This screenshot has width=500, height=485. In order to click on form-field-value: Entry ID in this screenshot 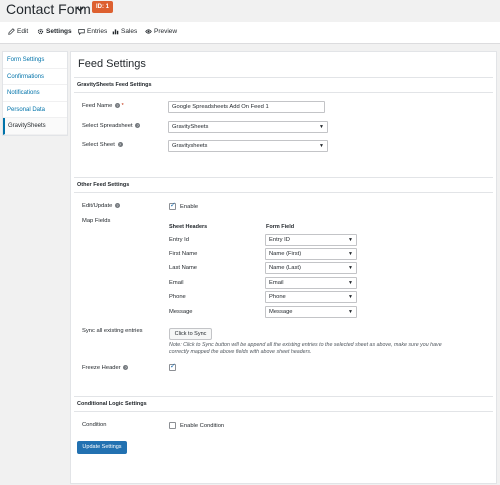, I will do `click(279, 240)`.